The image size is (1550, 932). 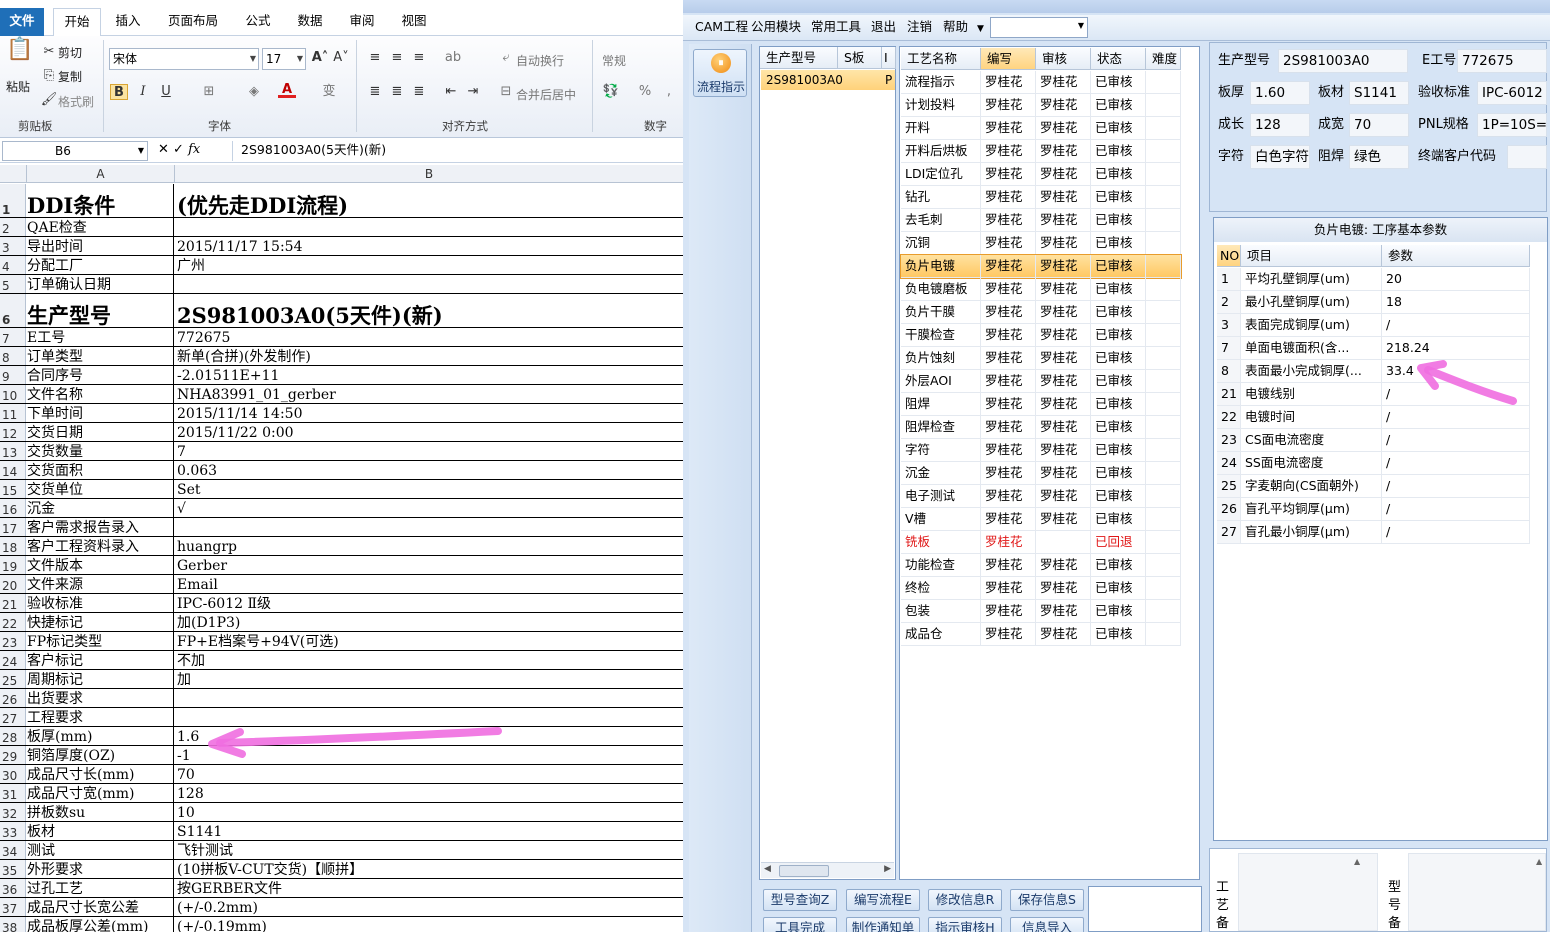 What do you see at coordinates (965, 900) in the screenshot?
I see `modify-info-button: 修改信息R` at bounding box center [965, 900].